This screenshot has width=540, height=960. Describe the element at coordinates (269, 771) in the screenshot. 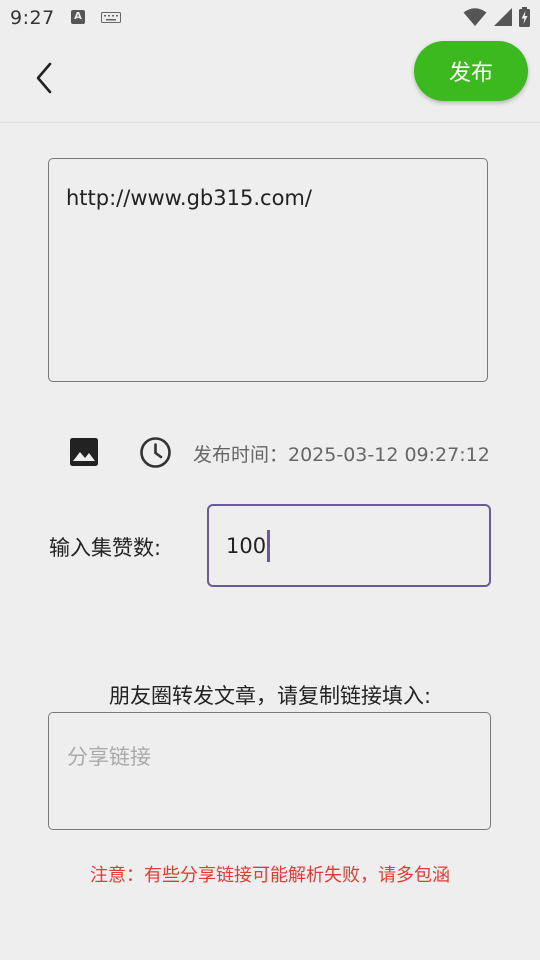

I see `share-link-input: 分享链接` at that location.